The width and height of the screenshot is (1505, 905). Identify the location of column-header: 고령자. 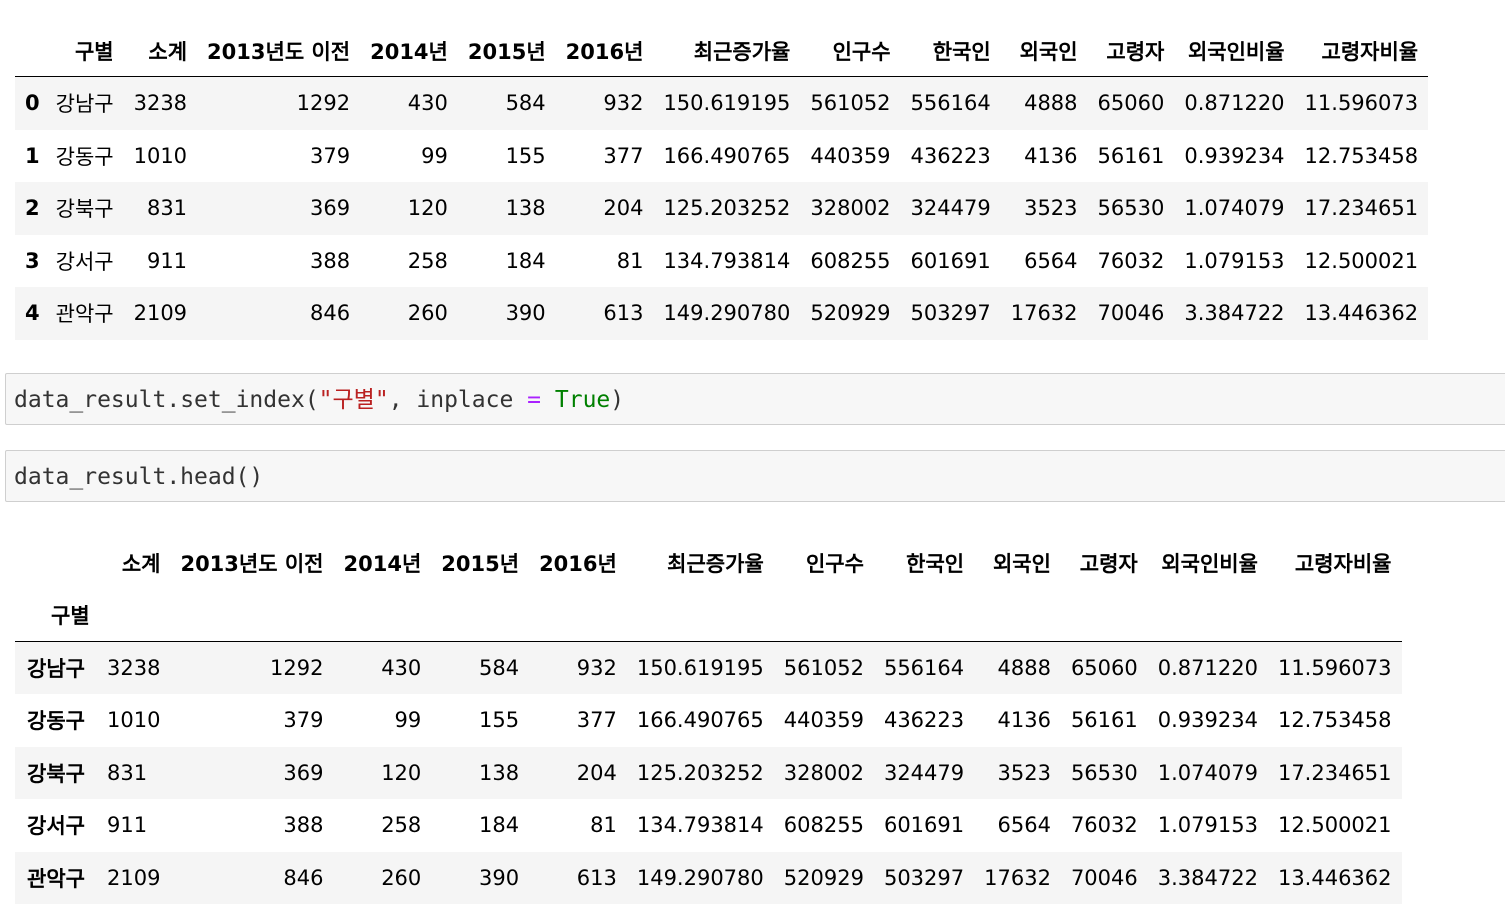
(1131, 51).